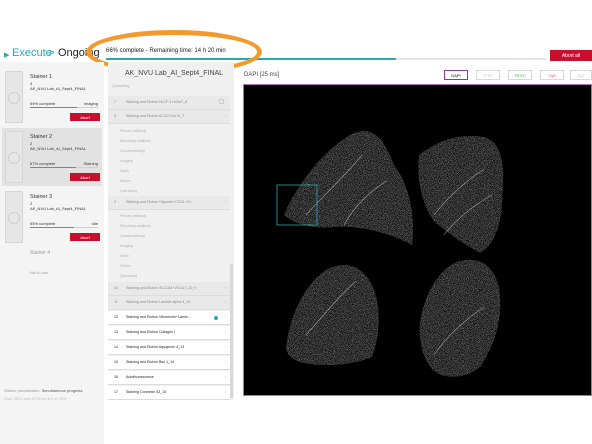  I want to click on step-number: 9, so click(115, 202).